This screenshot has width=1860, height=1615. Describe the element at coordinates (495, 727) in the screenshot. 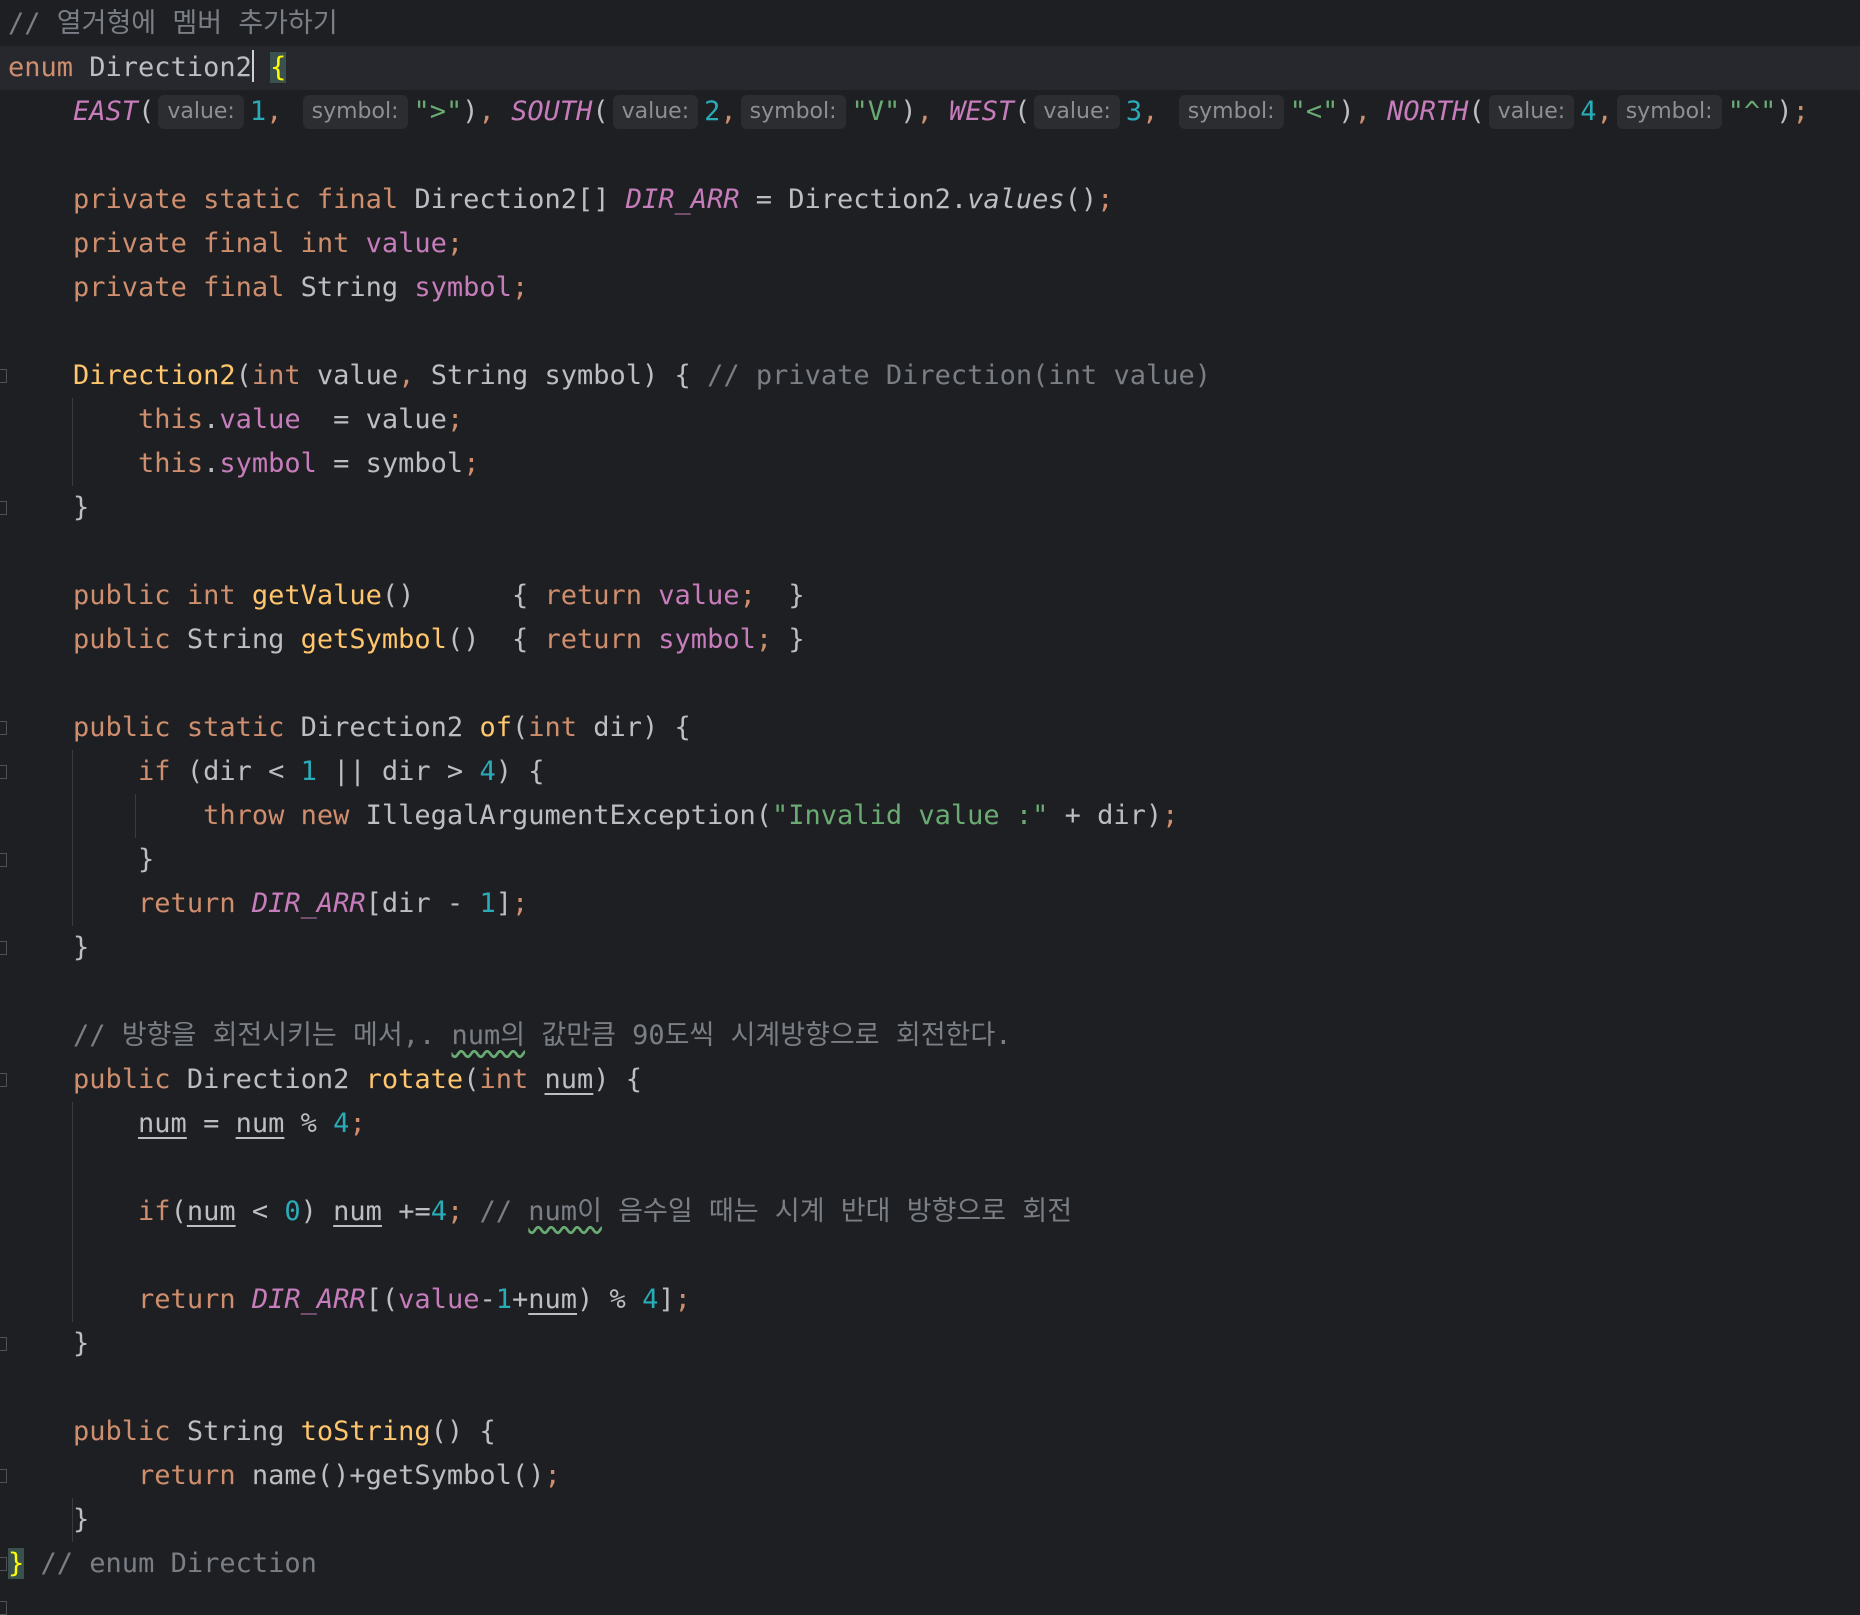

I see `code-token: of` at that location.